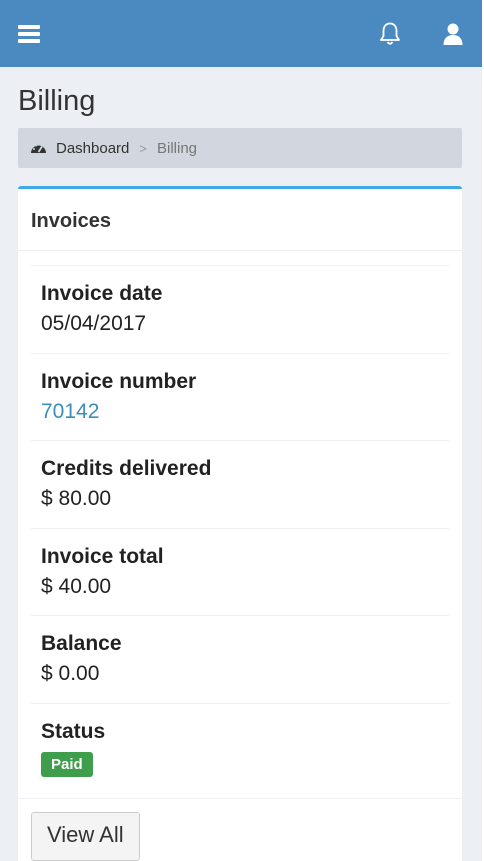  What do you see at coordinates (390, 34) in the screenshot?
I see `bell-icon` at bounding box center [390, 34].